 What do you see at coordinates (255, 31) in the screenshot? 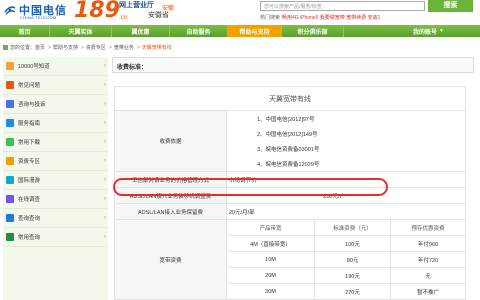
I see `nav-help-support: 帮助与支持` at bounding box center [255, 31].